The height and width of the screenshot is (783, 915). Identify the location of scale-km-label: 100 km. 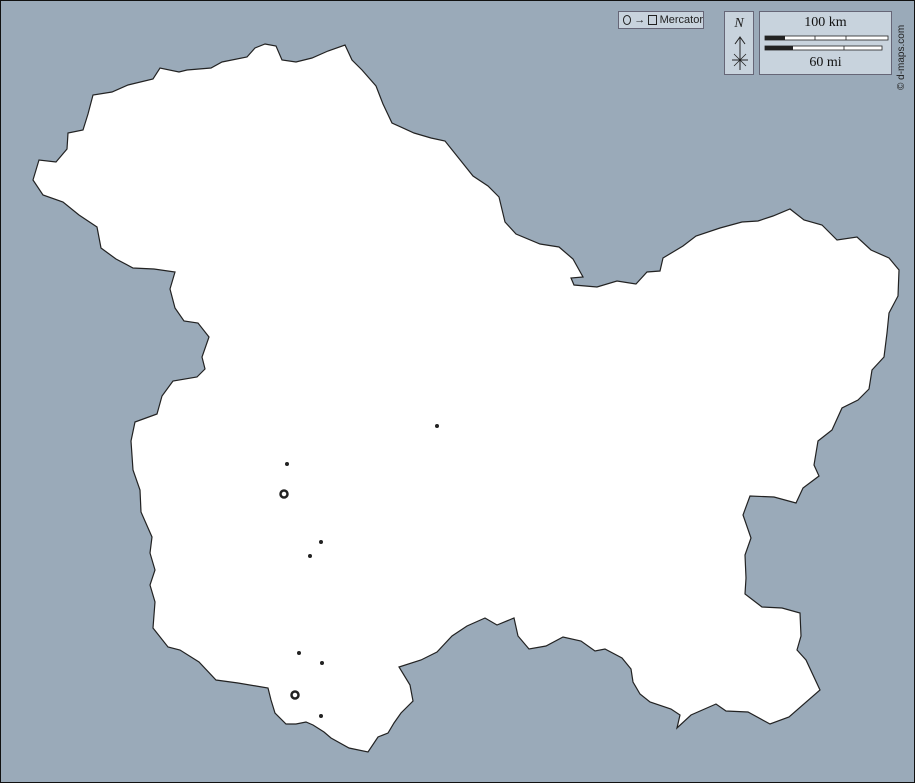
(825, 22).